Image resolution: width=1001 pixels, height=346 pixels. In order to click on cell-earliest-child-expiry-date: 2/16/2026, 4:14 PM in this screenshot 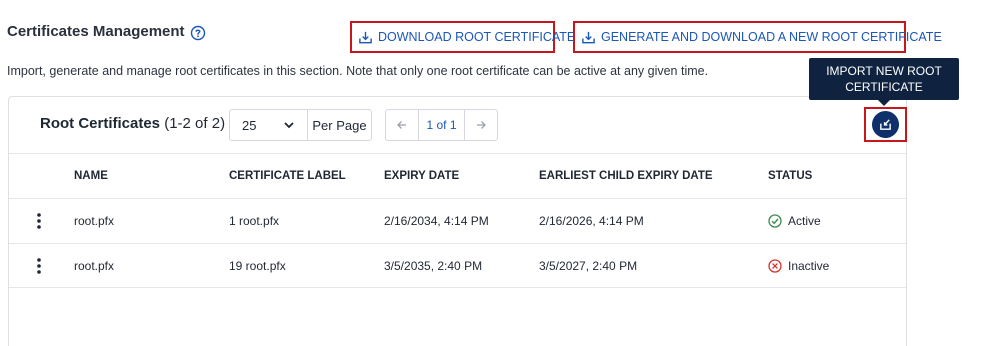, I will do `click(591, 221)`.